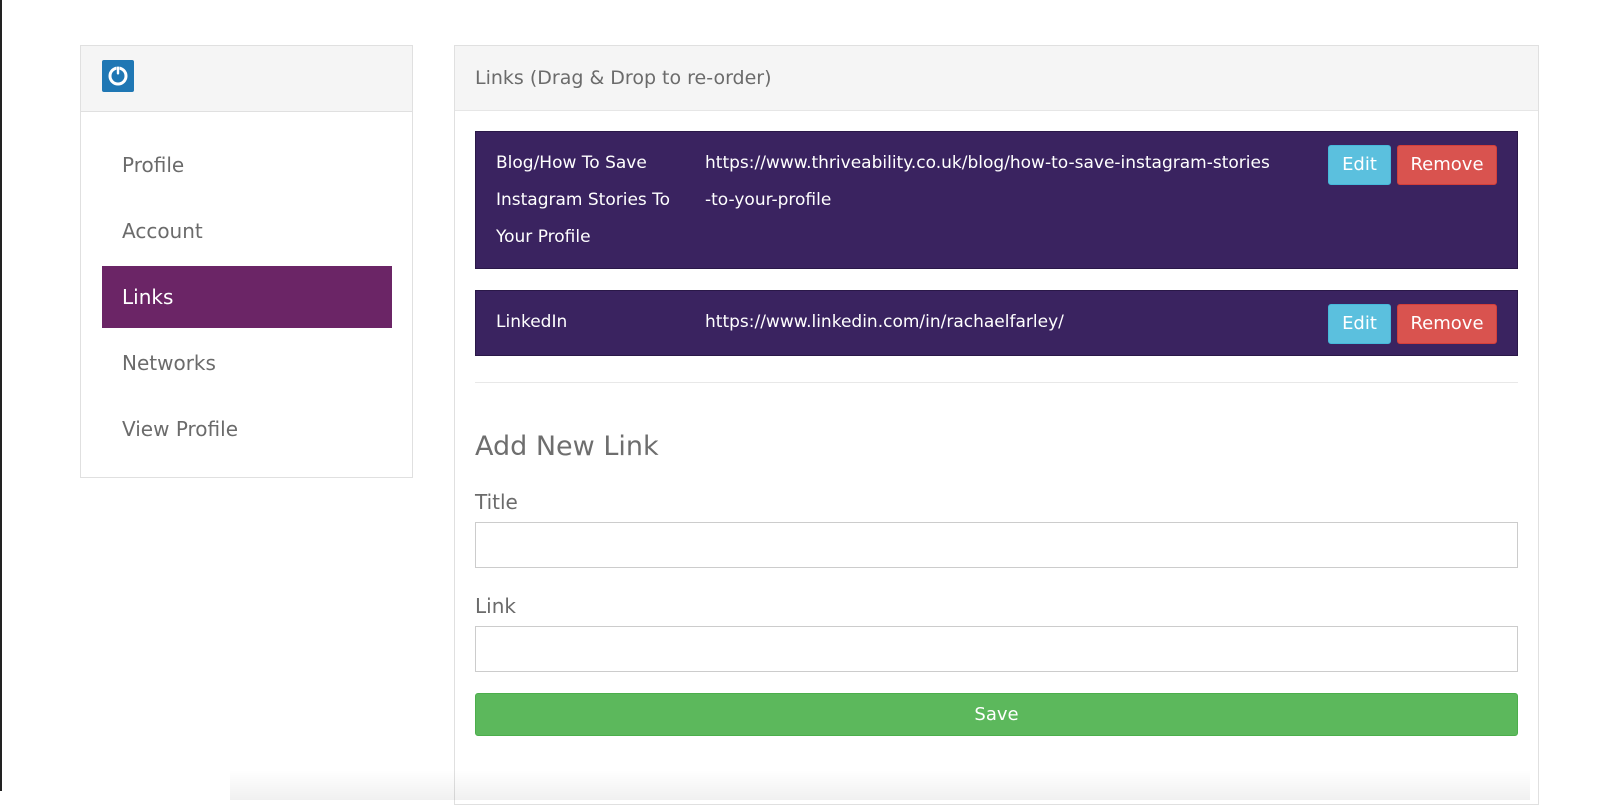 This screenshot has width=1600, height=805. What do you see at coordinates (495, 606) in the screenshot?
I see `link-label: Link` at bounding box center [495, 606].